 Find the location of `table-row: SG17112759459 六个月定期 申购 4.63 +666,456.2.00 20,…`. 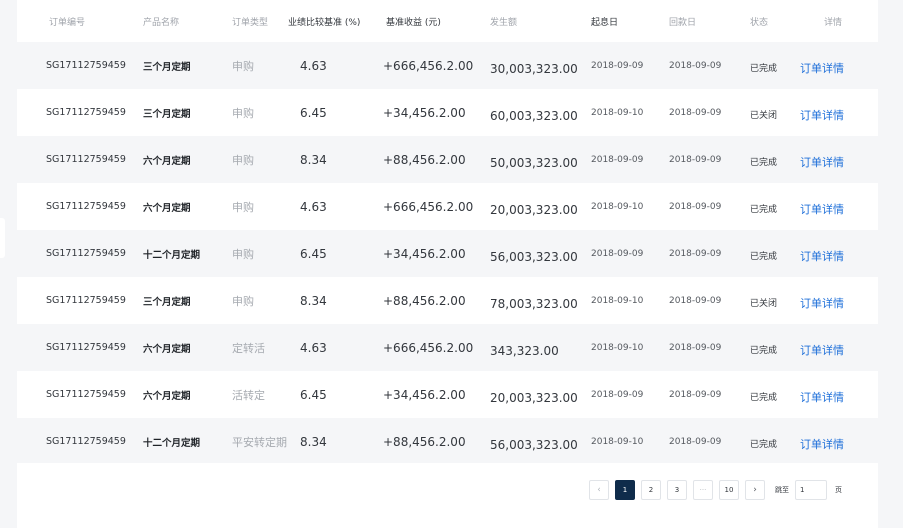

table-row: SG17112759459 六个月定期 申购 4.63 +666,456.2.00 20,… is located at coordinates (447, 206).